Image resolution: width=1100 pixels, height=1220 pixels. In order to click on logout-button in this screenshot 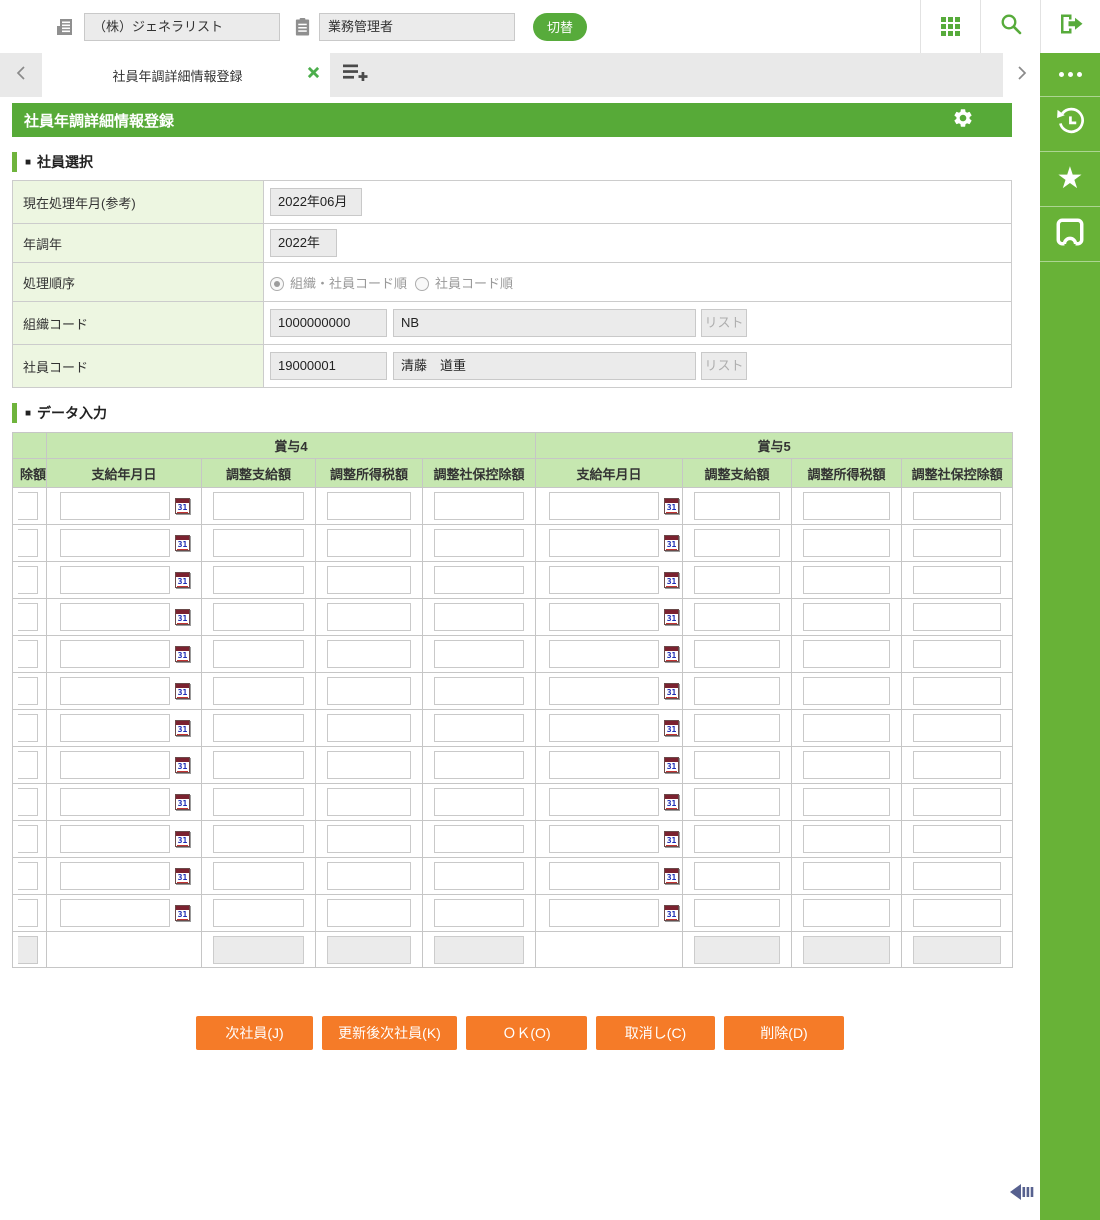, I will do `click(1070, 26)`.